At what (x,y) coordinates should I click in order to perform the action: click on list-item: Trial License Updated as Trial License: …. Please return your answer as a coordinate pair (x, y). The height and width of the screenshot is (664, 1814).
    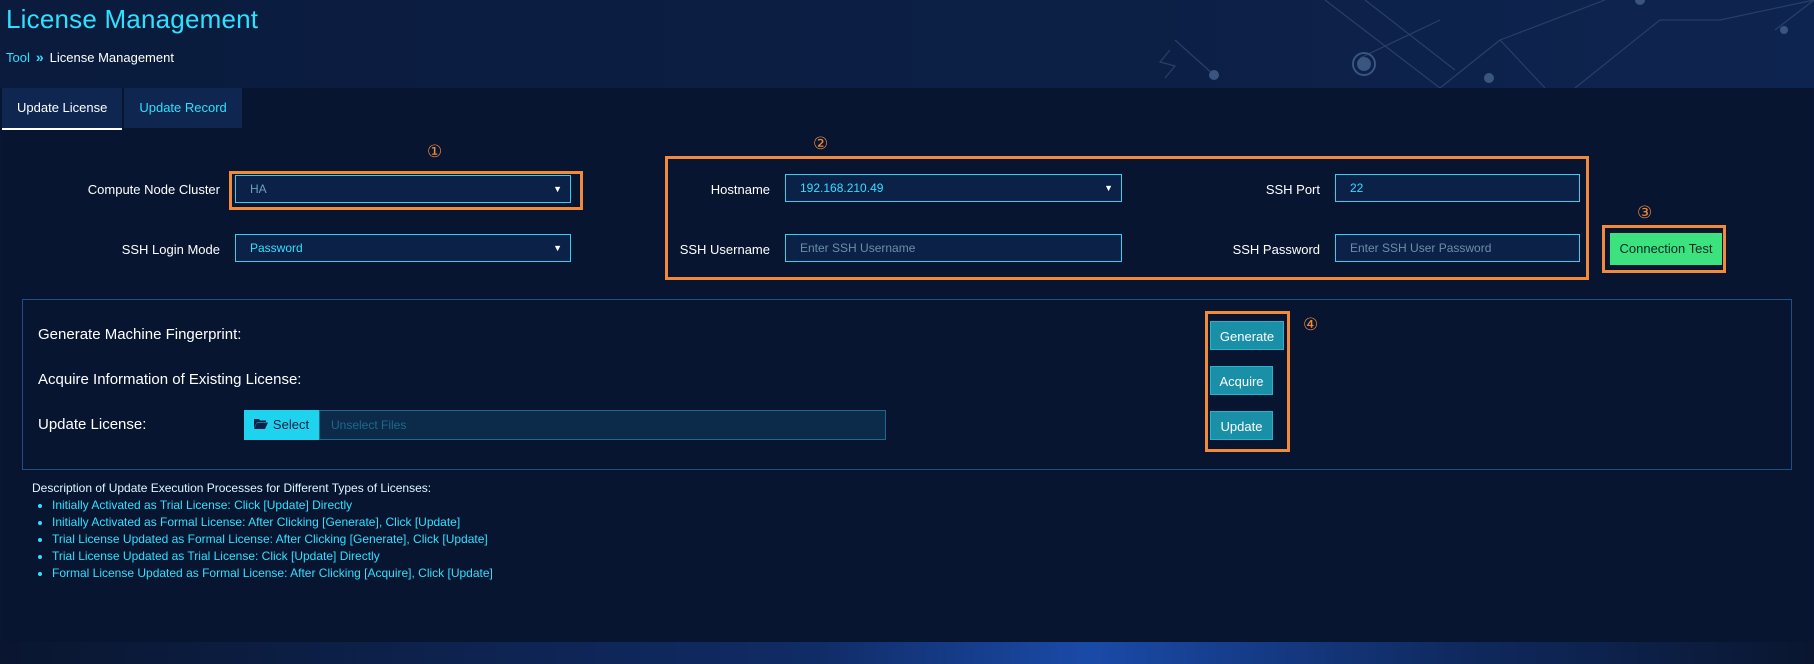
    Looking at the image, I should click on (272, 556).